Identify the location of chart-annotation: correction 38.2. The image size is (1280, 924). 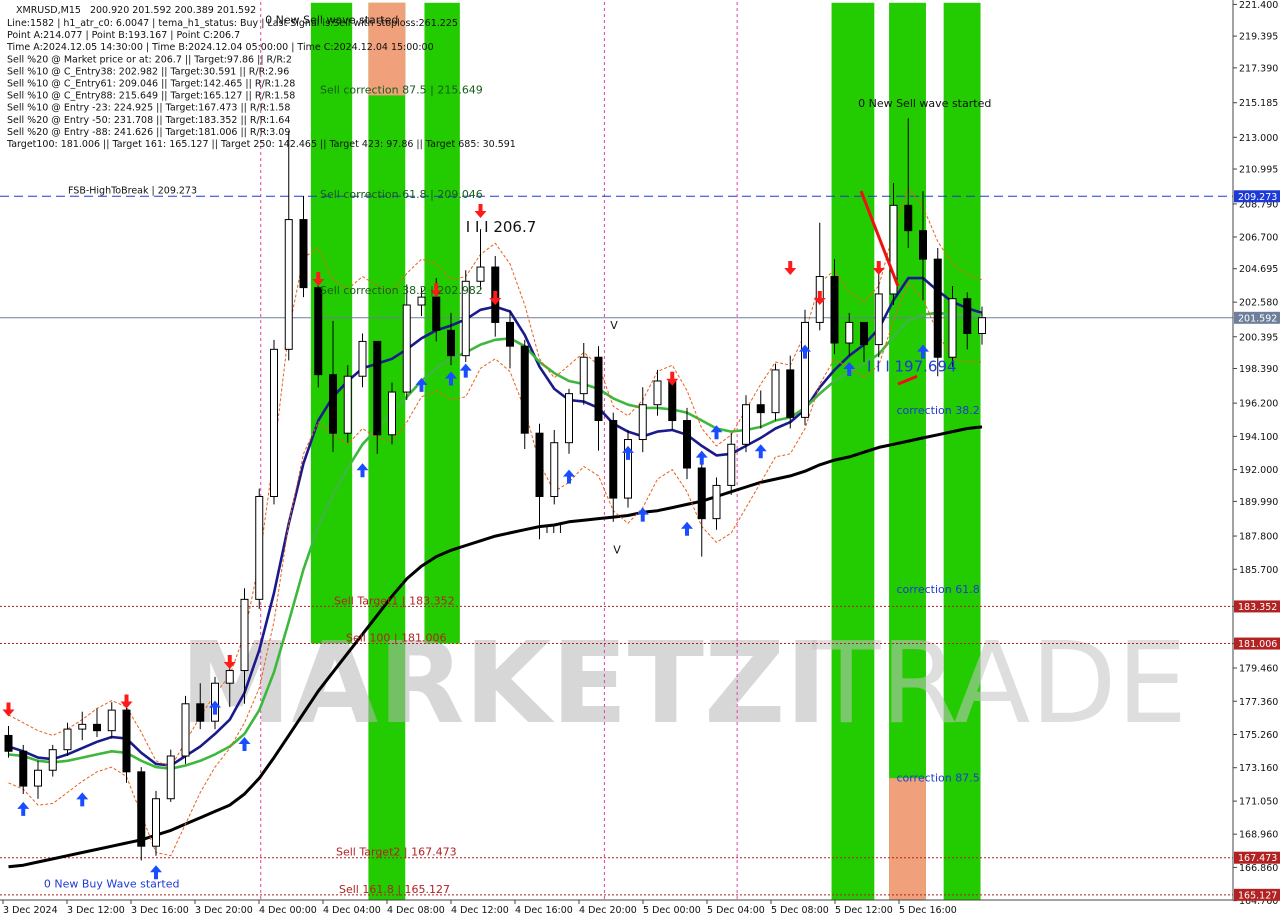
(937, 410).